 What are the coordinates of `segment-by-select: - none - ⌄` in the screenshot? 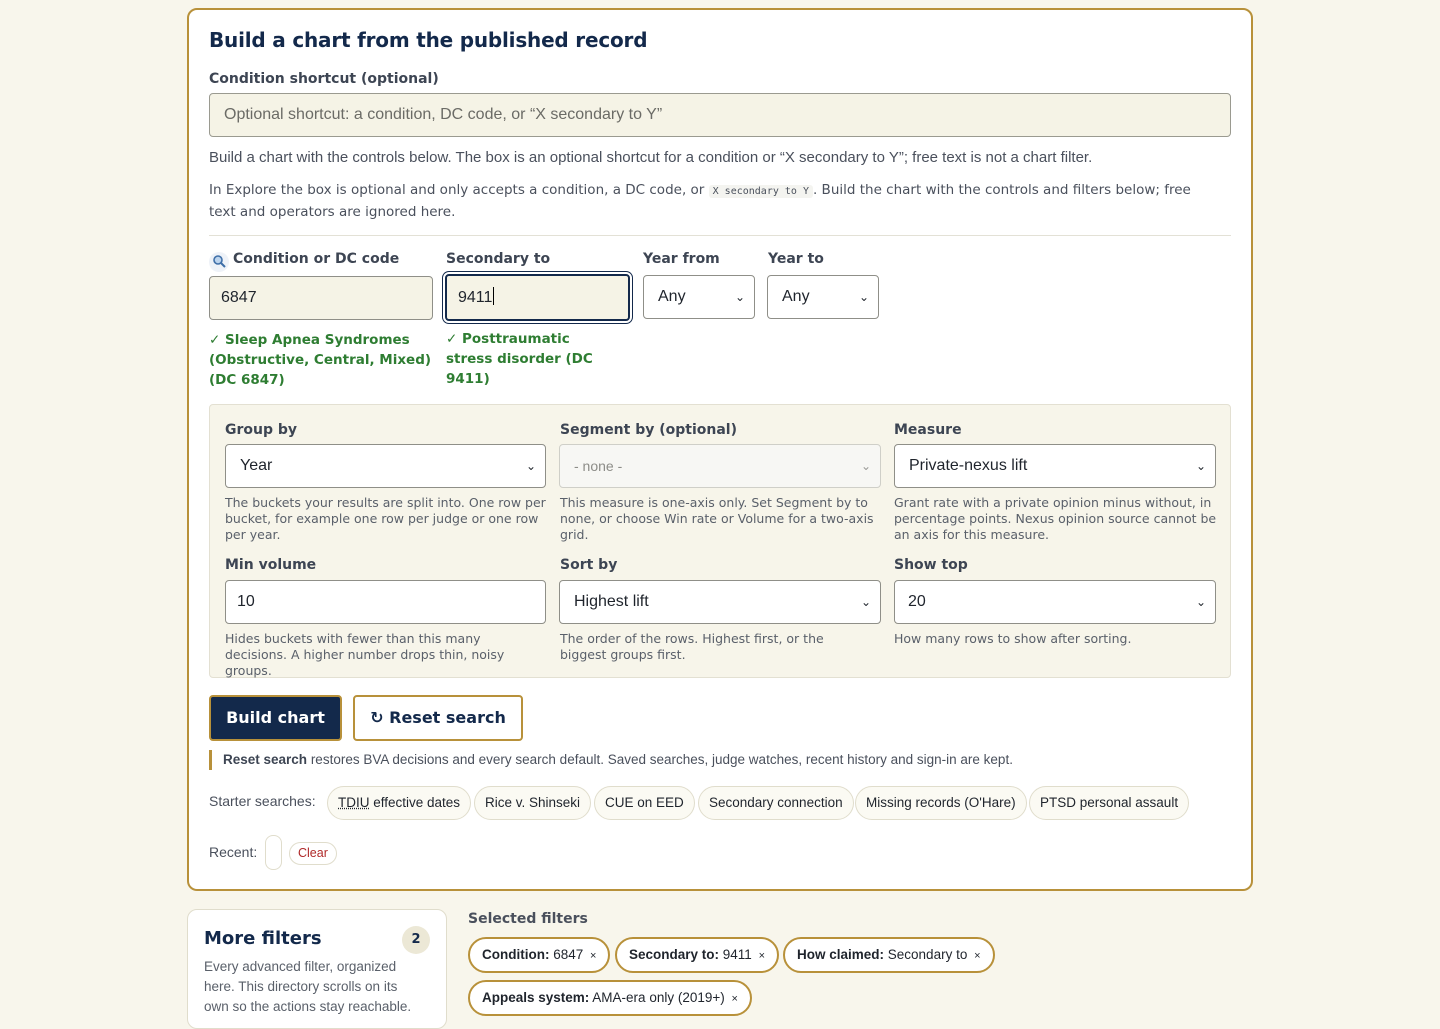 It's located at (720, 466).